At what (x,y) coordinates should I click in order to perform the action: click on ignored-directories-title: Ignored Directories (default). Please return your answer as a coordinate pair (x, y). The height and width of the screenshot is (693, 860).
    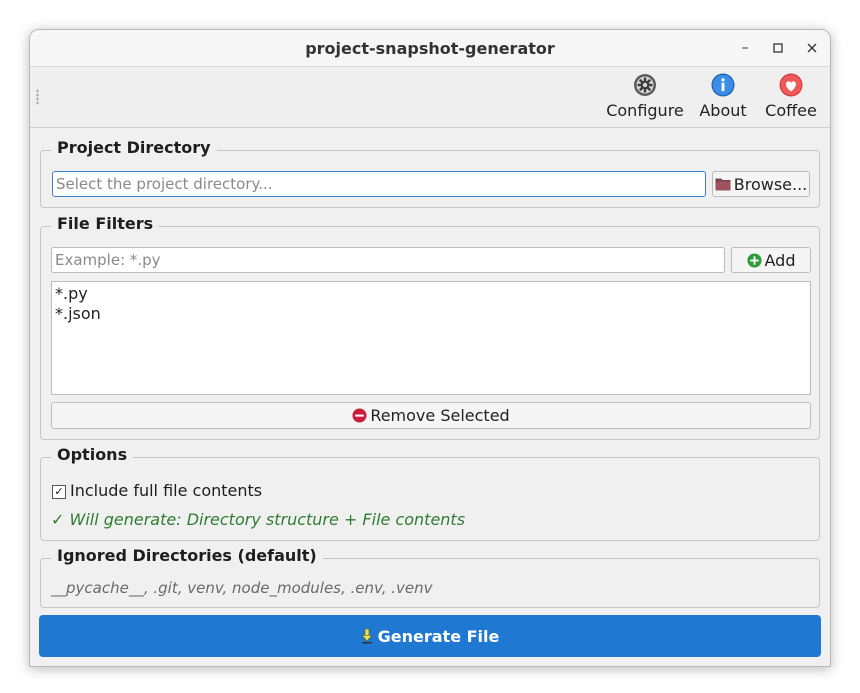
    Looking at the image, I should click on (187, 555).